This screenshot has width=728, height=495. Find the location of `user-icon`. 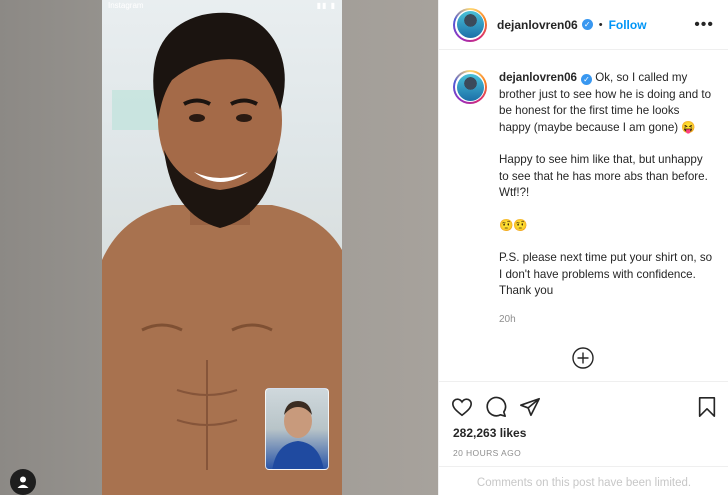

user-icon is located at coordinates (23, 482).